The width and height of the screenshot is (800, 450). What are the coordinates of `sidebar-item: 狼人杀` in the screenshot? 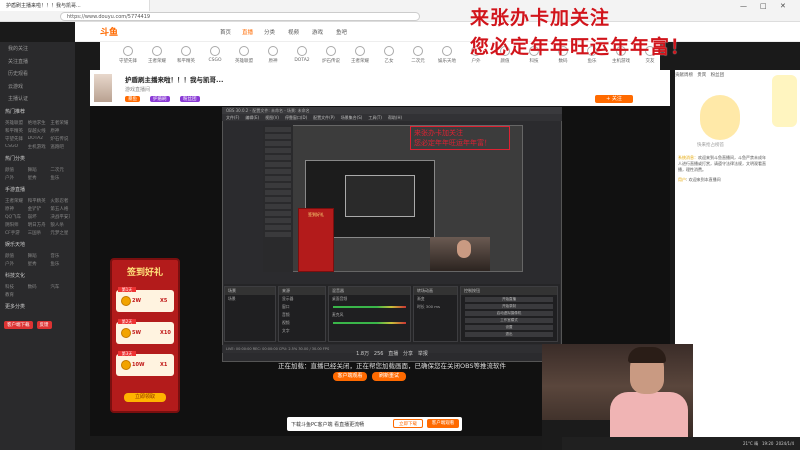 It's located at (60, 225).